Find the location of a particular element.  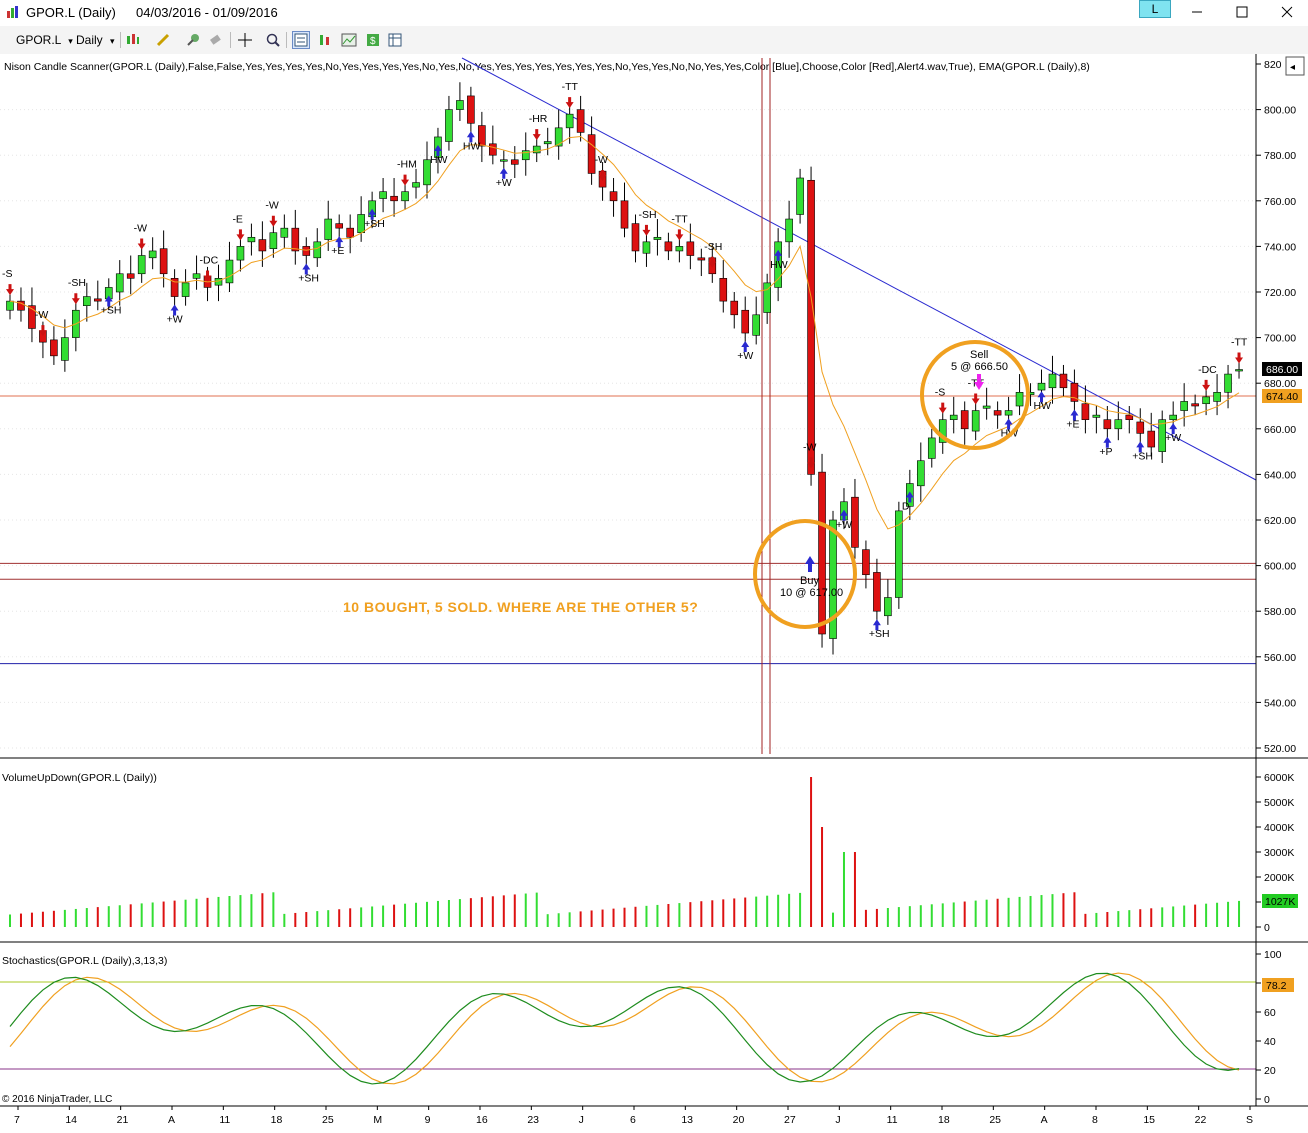

price-axis-label: 520.00 is located at coordinates (1280, 749).